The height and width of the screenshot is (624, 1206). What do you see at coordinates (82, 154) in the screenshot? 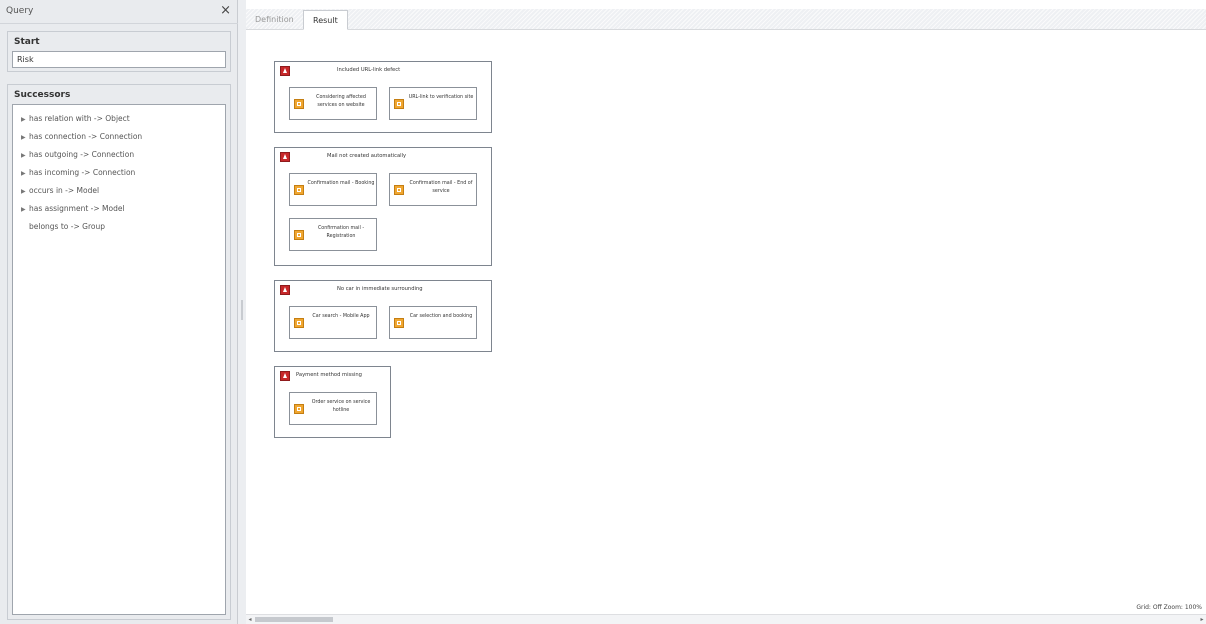
I see `successor-label: has outgoing -> Connection` at bounding box center [82, 154].